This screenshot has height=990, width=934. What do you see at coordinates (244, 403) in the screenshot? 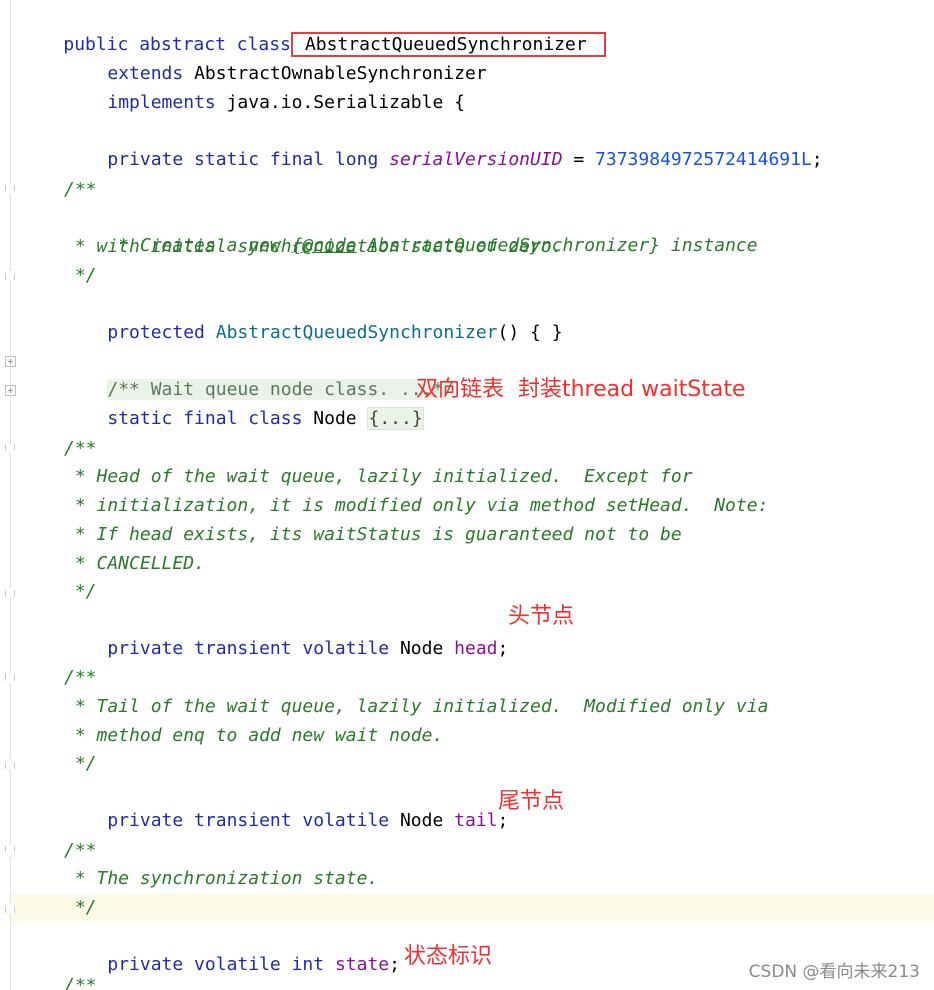
I see `code-line-node-class: static final class Node {...}` at bounding box center [244, 403].